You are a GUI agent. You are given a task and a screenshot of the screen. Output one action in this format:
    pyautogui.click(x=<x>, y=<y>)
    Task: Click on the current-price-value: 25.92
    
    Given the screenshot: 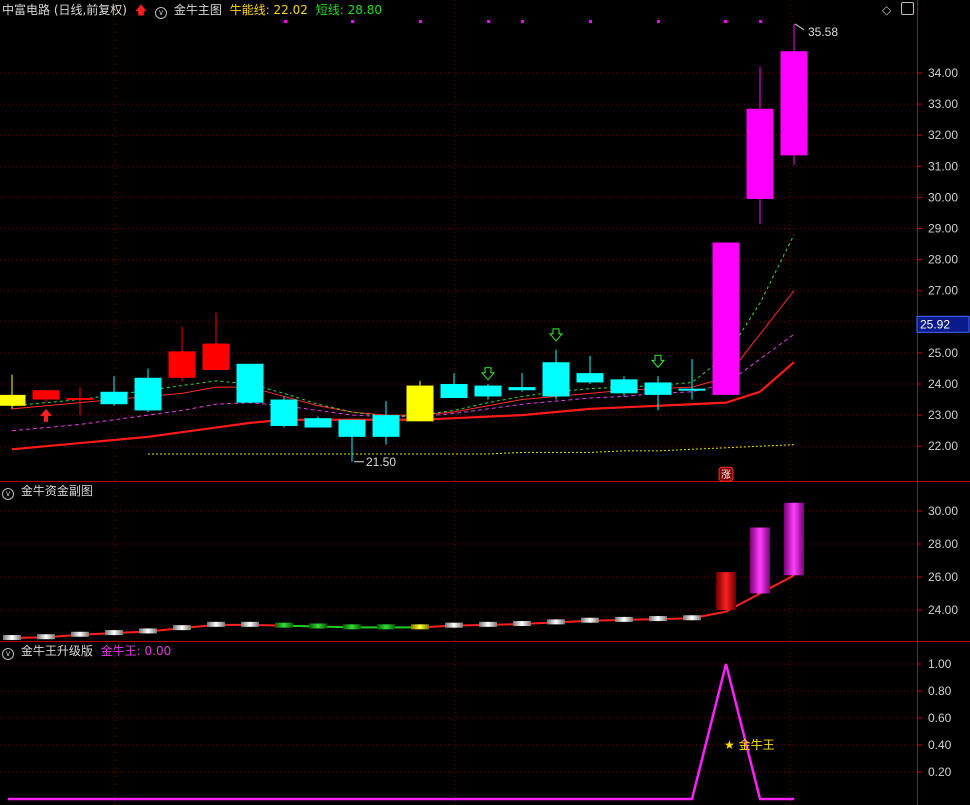 What is the action you would take?
    pyautogui.click(x=935, y=324)
    